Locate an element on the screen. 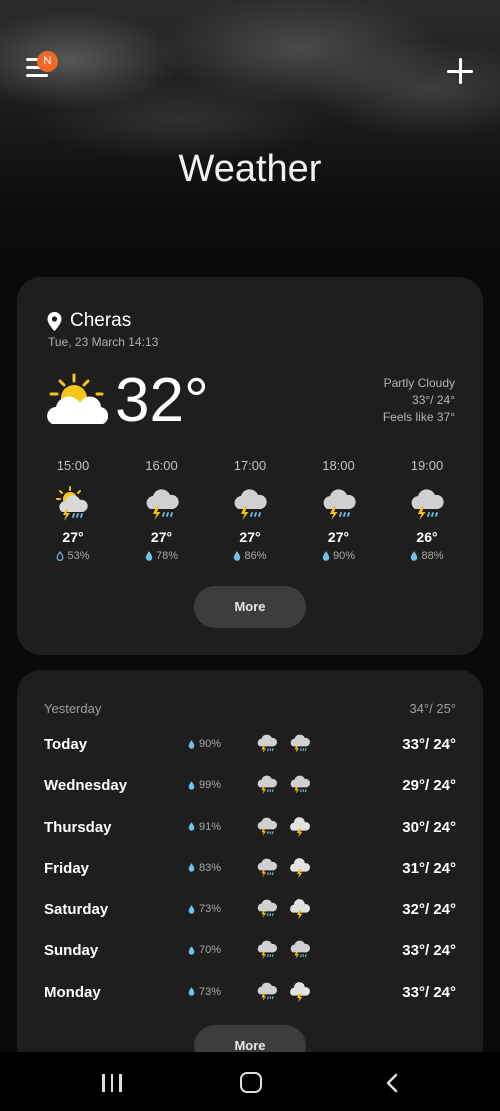 The width and height of the screenshot is (500, 1111). hour-item: 15:00 27° 53% is located at coordinates (73, 510).